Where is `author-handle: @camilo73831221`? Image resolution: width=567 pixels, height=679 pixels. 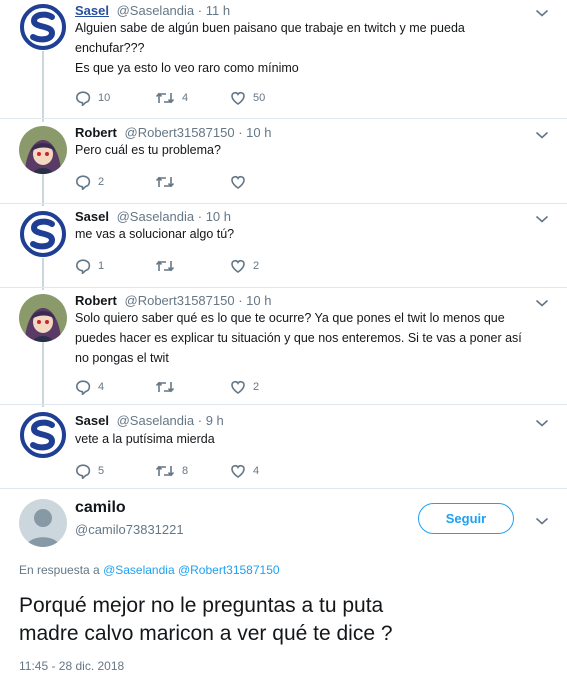
author-handle: @camilo73831221 is located at coordinates (129, 529).